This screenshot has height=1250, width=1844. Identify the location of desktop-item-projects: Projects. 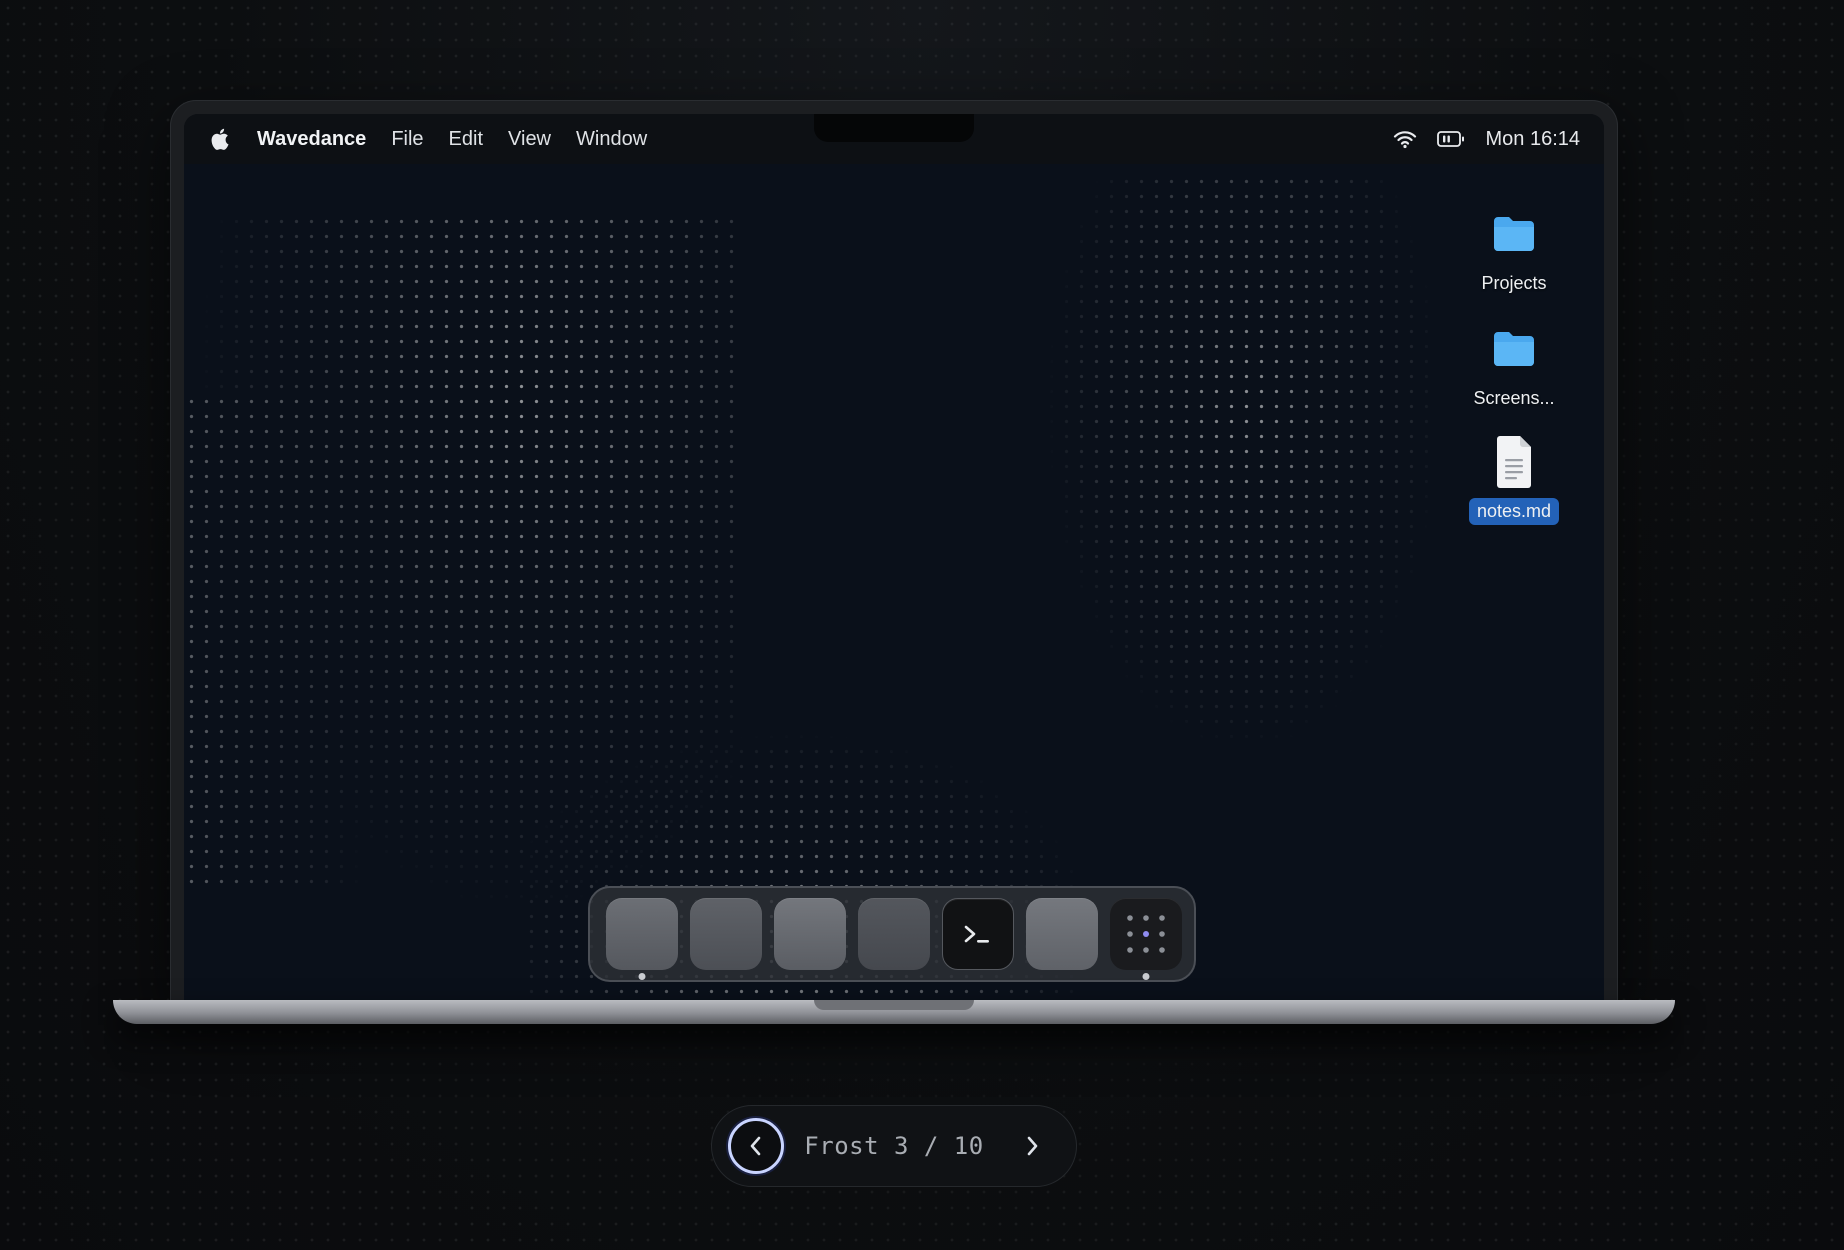
(1514, 250).